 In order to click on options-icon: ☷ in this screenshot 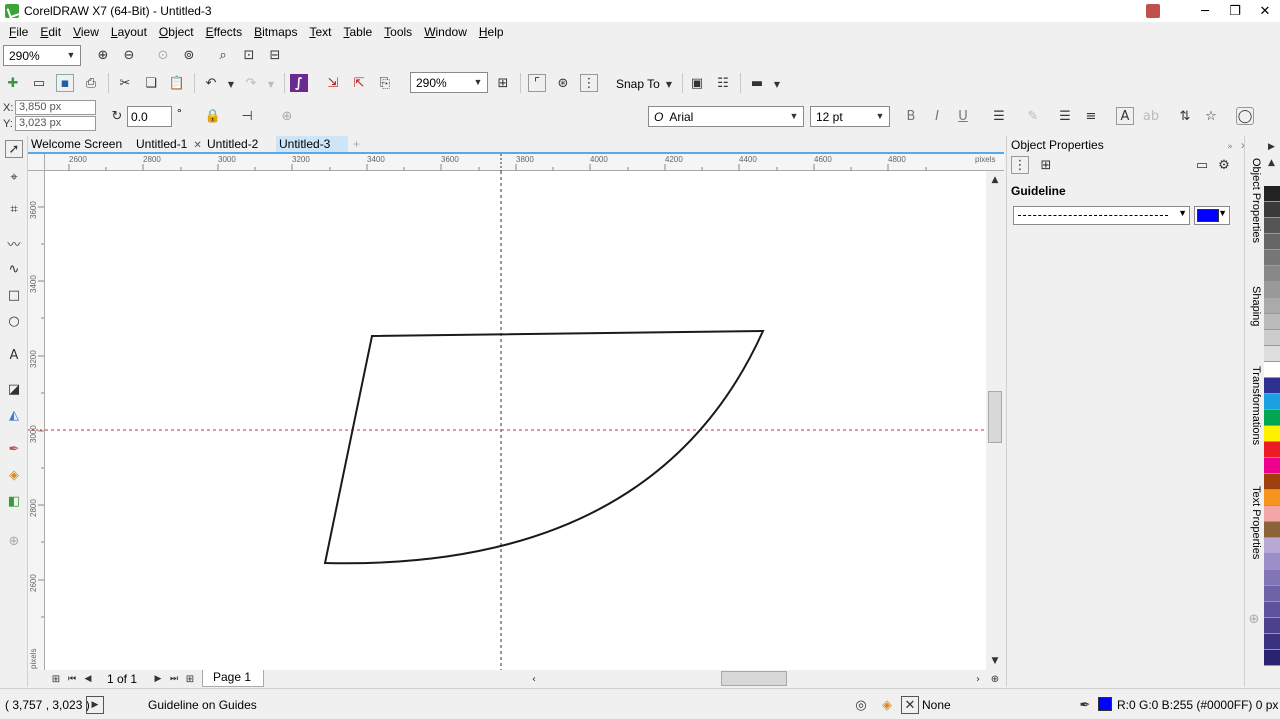, I will do `click(723, 83)`.